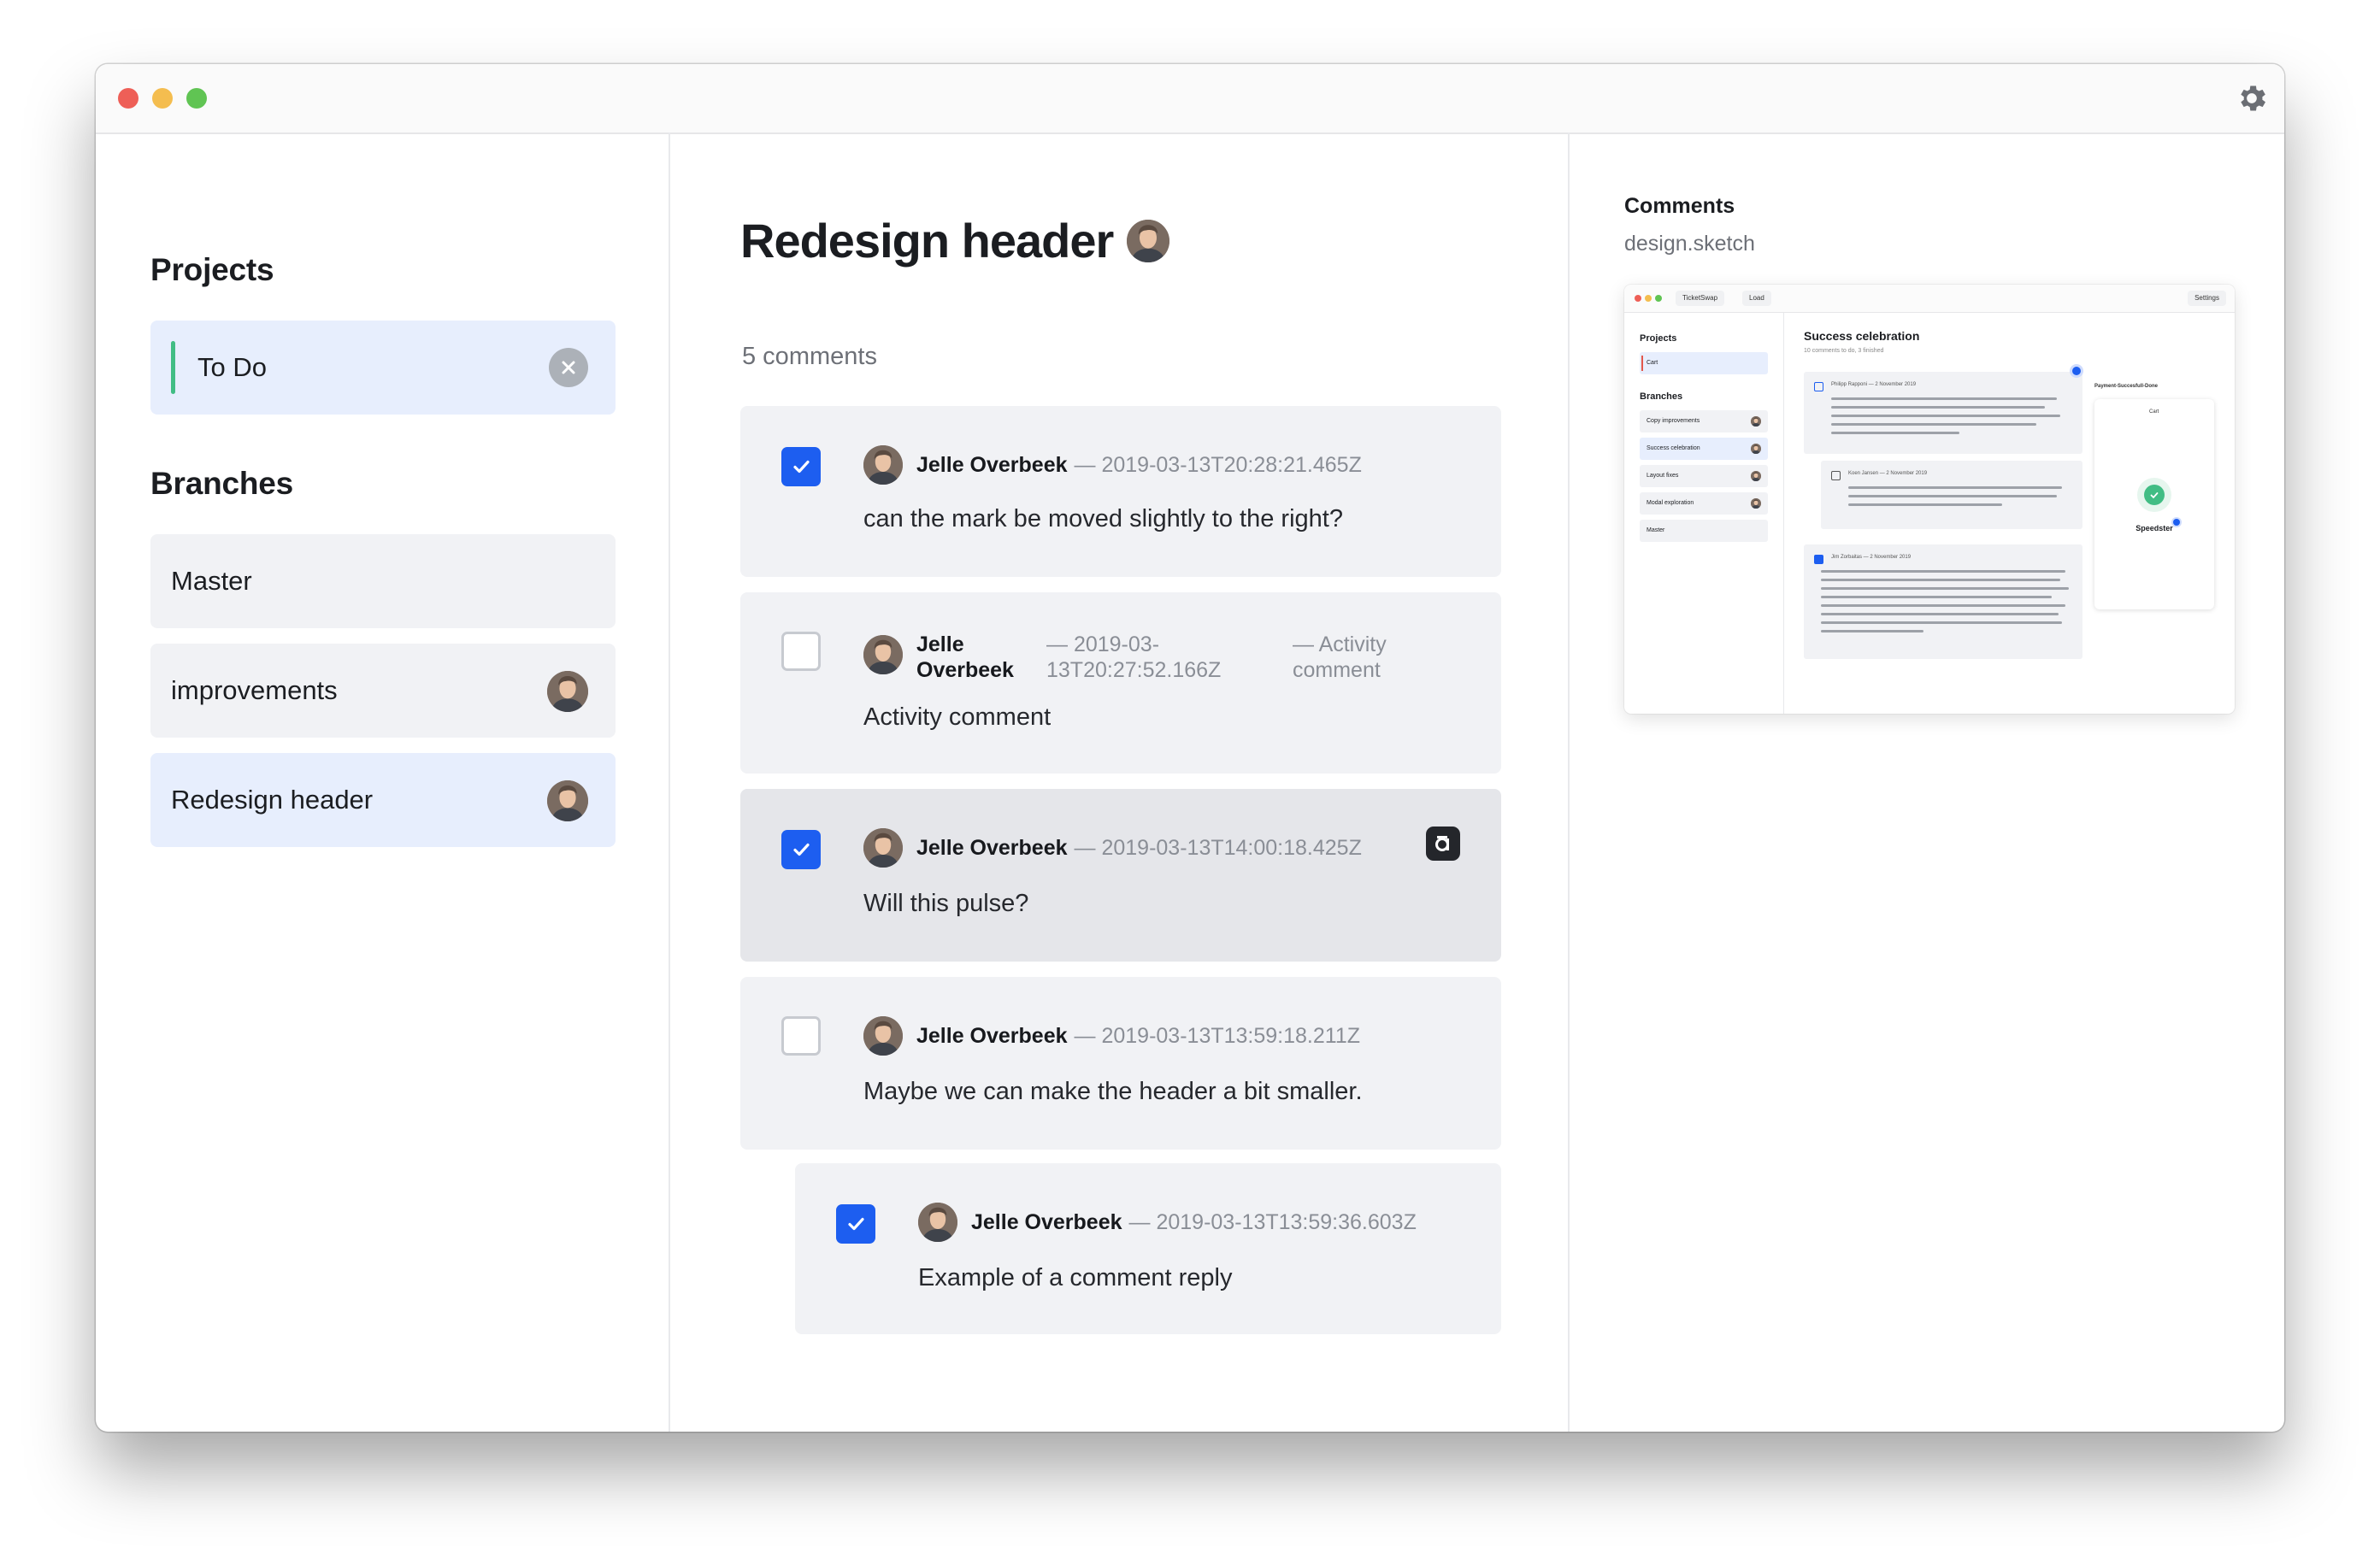 This screenshot has height=1559, width=2380. I want to click on close-window-button, so click(128, 99).